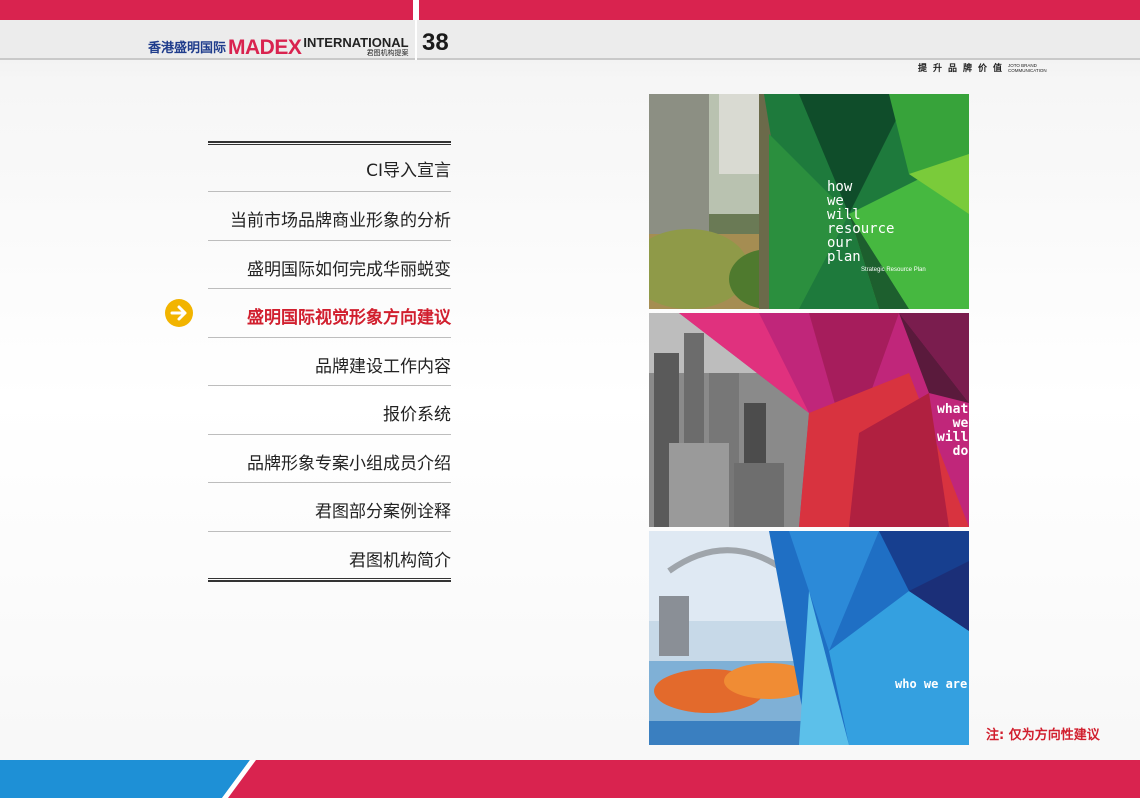  I want to click on arrow-right-icon, so click(179, 313).